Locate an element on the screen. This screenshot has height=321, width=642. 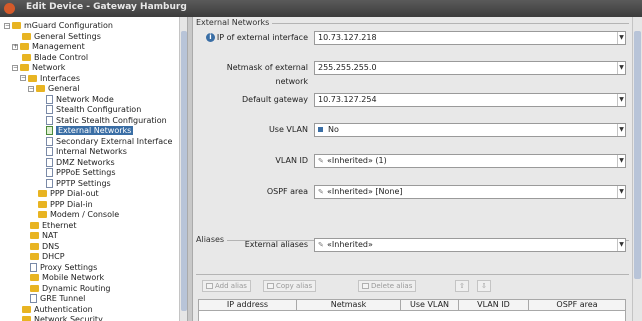
tree-item: Static Stealth Configuration is located at coordinates (101, 120).